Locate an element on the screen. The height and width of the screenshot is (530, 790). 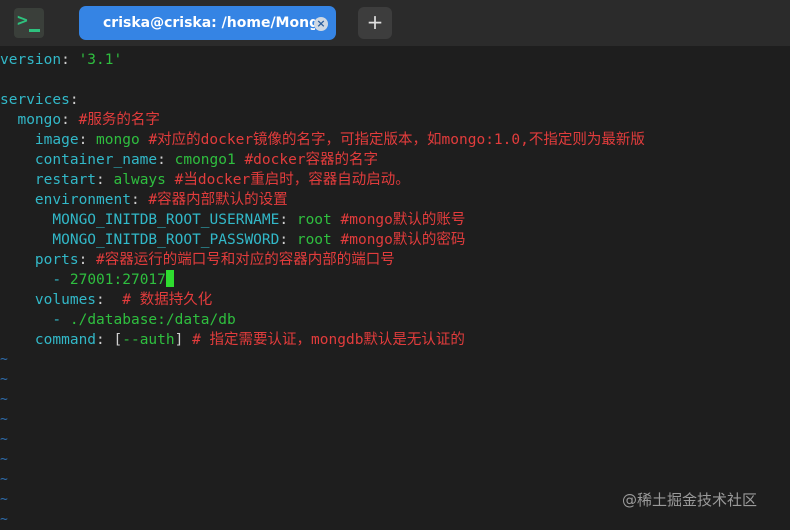
tab-title: criska@criska: /home/MongoDB is located at coordinates (209, 23).